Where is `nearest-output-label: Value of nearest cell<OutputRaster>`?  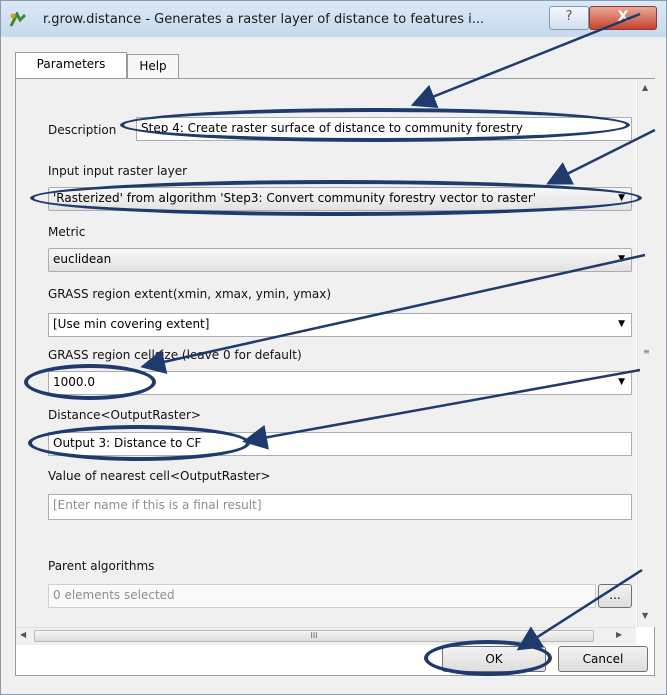 nearest-output-label: Value of nearest cell<OutputRaster> is located at coordinates (159, 476).